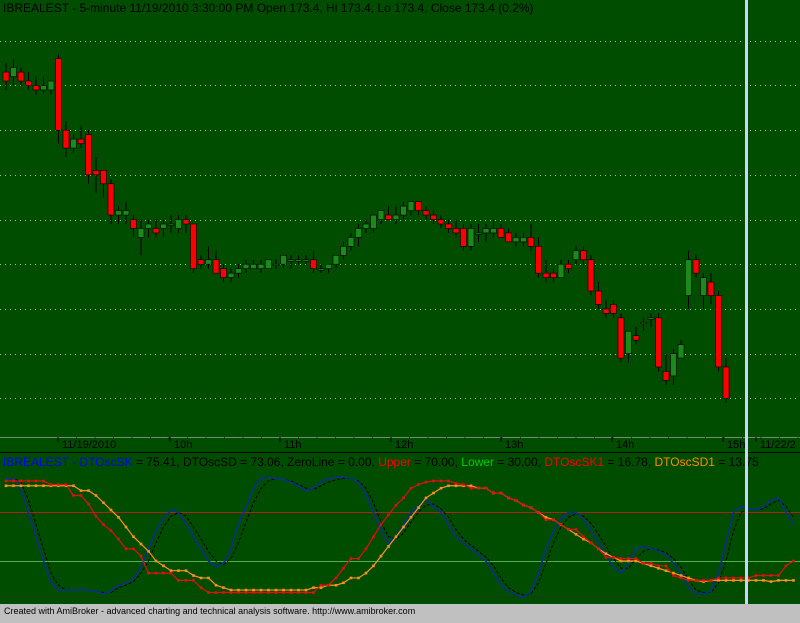  I want to click on legend-part: IBREALEST -, so click(41, 462).